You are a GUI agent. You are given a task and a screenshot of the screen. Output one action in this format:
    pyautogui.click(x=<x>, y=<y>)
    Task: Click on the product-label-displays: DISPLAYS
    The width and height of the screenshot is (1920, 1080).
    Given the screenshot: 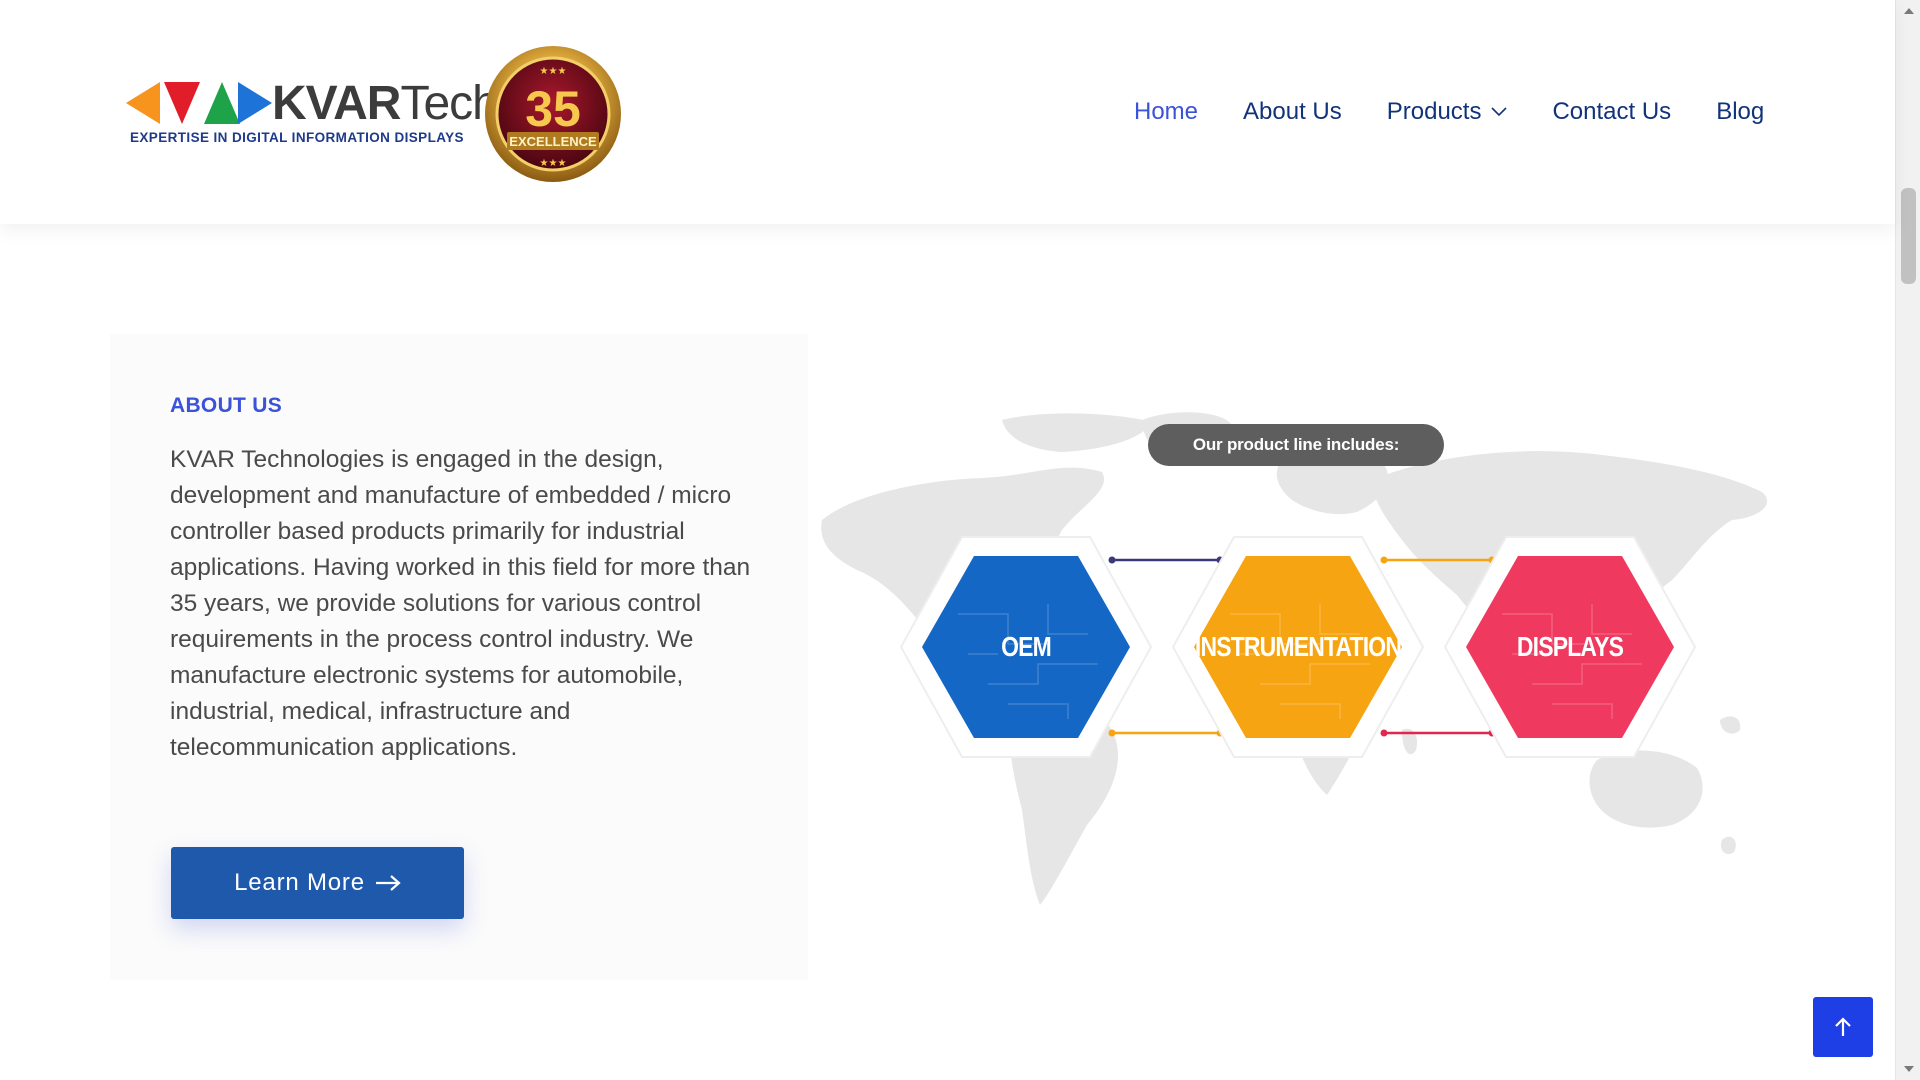 What is the action you would take?
    pyautogui.click(x=1570, y=646)
    